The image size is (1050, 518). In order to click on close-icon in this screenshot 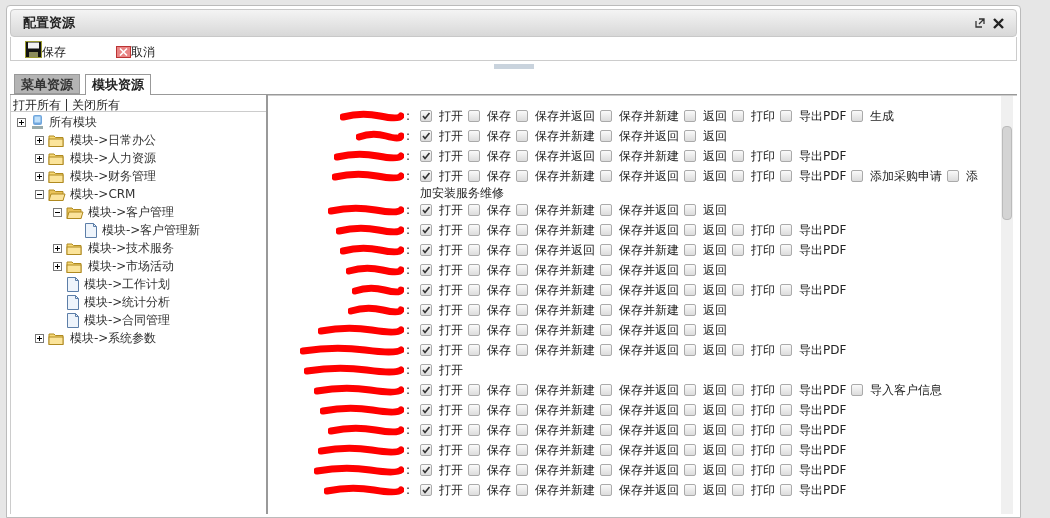, I will do `click(998, 23)`.